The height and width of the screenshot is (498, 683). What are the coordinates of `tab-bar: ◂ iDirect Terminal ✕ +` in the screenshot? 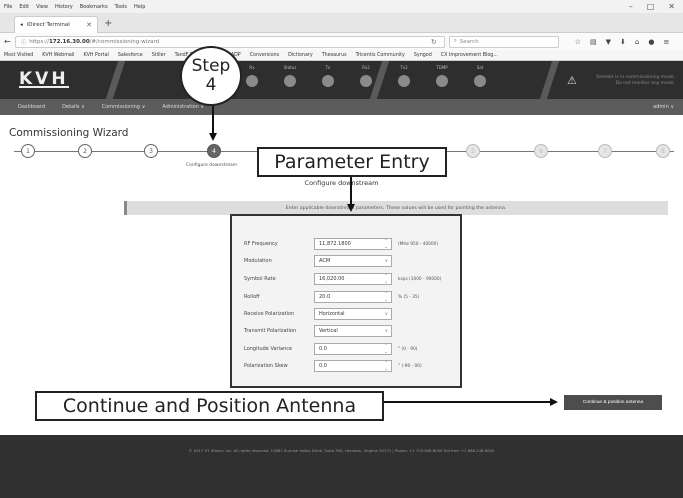 It's located at (341, 23).